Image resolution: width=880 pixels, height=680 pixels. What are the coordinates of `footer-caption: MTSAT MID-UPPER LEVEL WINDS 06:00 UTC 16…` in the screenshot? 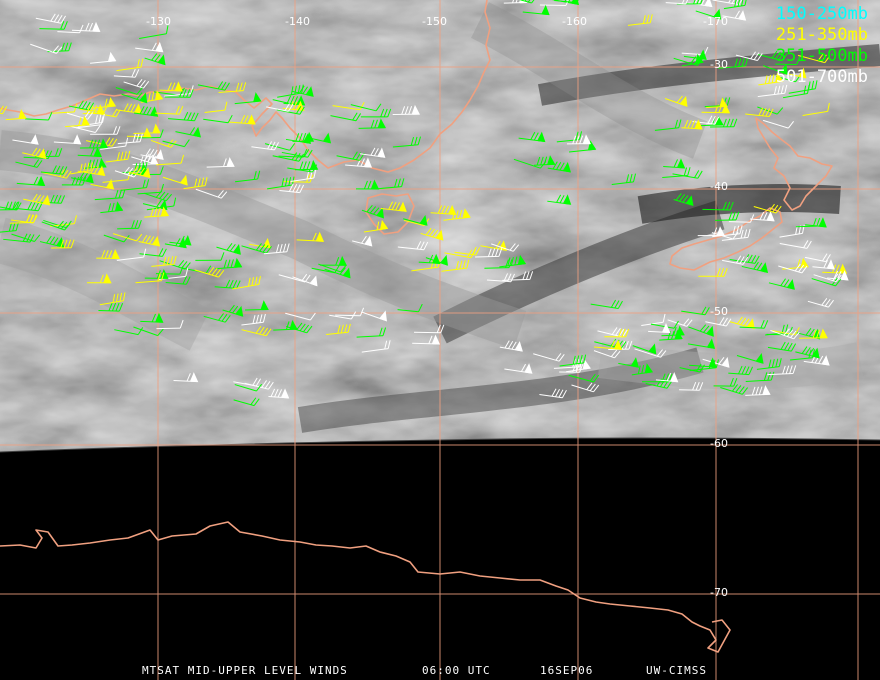 It's located at (440, 671).